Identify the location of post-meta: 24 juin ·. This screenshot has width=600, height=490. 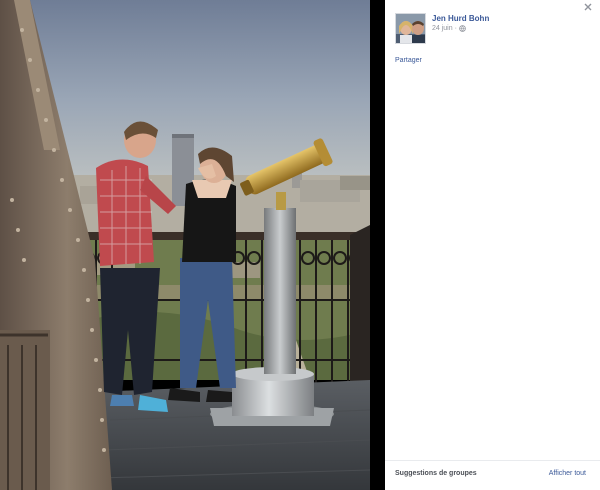
(449, 28).